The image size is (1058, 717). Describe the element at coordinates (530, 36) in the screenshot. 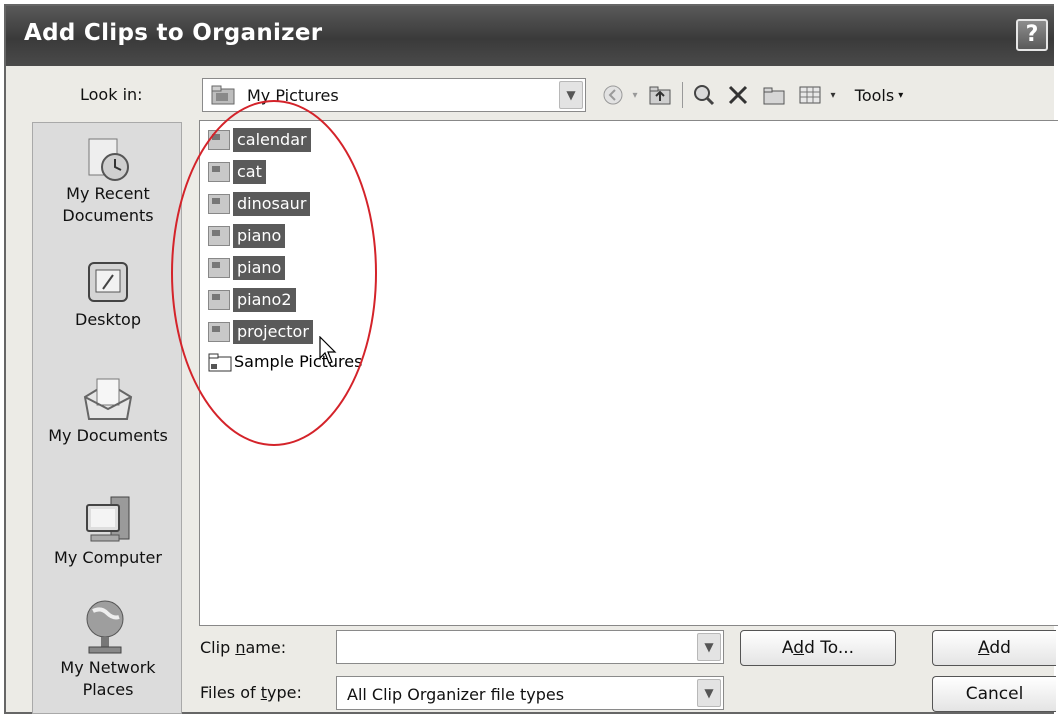

I see `title-bar: Add Clips to Organizer ?` at that location.